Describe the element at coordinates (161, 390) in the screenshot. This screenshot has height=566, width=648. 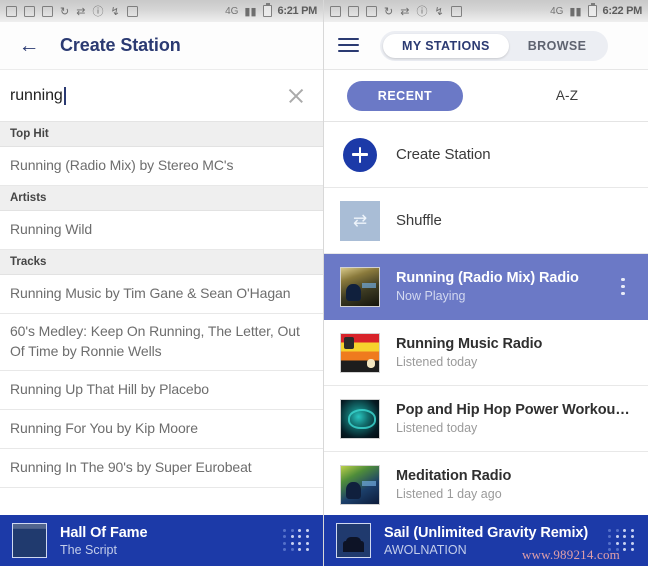
I see `list-item: Running Up That Hill by Placebo` at that location.